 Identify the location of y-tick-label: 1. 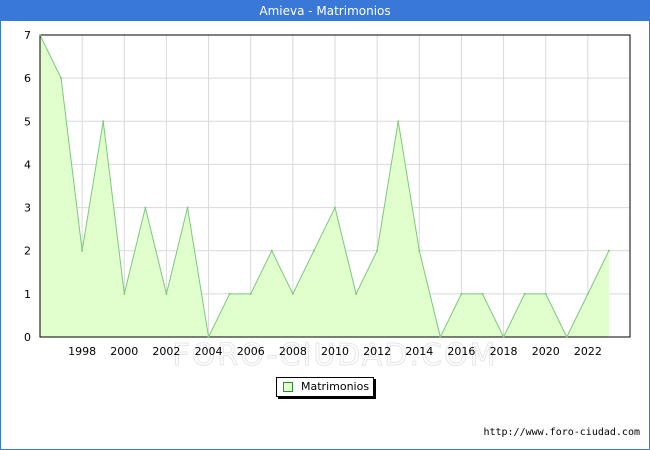
(27, 294).